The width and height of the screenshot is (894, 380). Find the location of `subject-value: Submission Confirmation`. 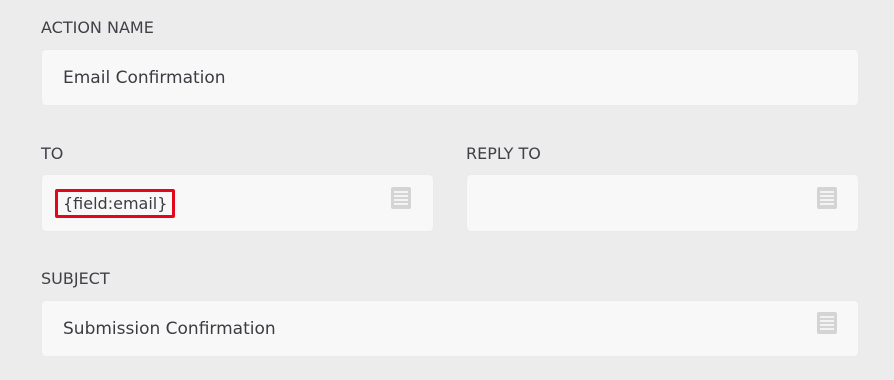

subject-value: Submission Confirmation is located at coordinates (169, 329).